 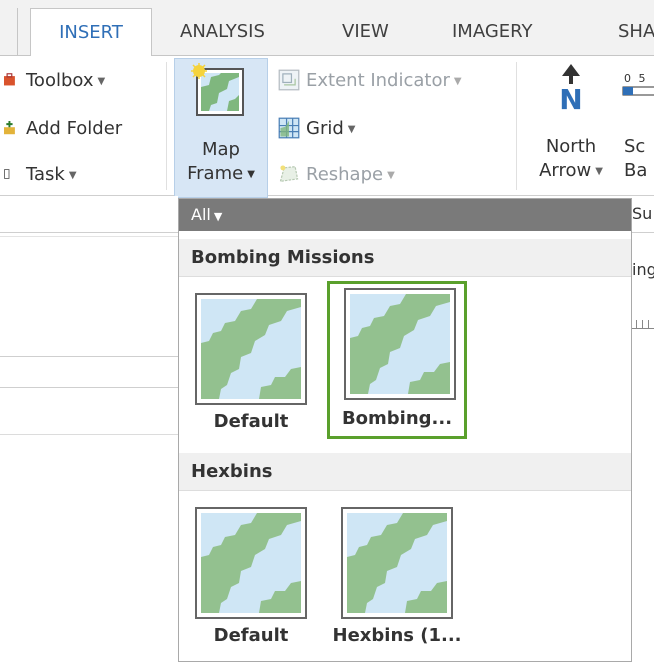 I want to click on background-panel: Su ing, so click(x=642, y=429).